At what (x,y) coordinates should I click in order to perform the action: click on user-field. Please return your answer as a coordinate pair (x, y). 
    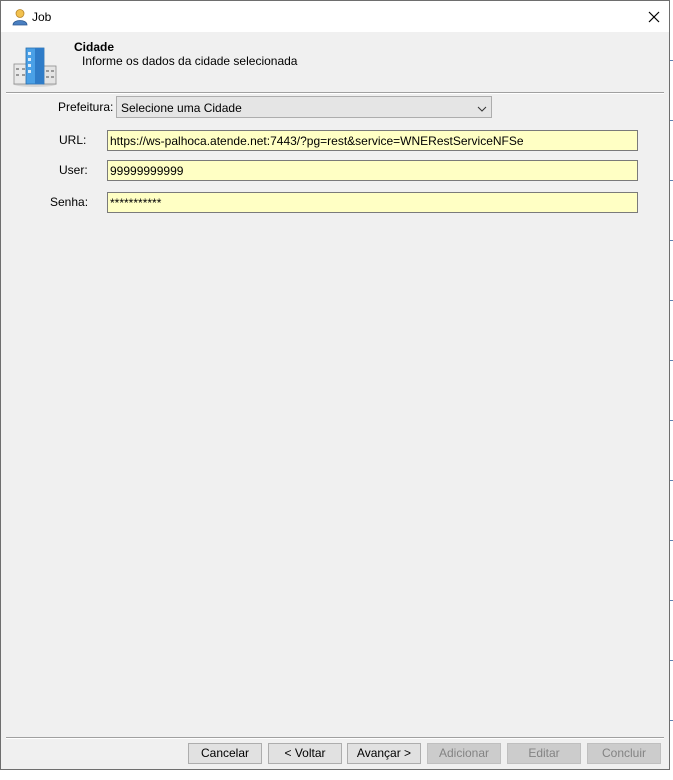
    Looking at the image, I should click on (372, 170).